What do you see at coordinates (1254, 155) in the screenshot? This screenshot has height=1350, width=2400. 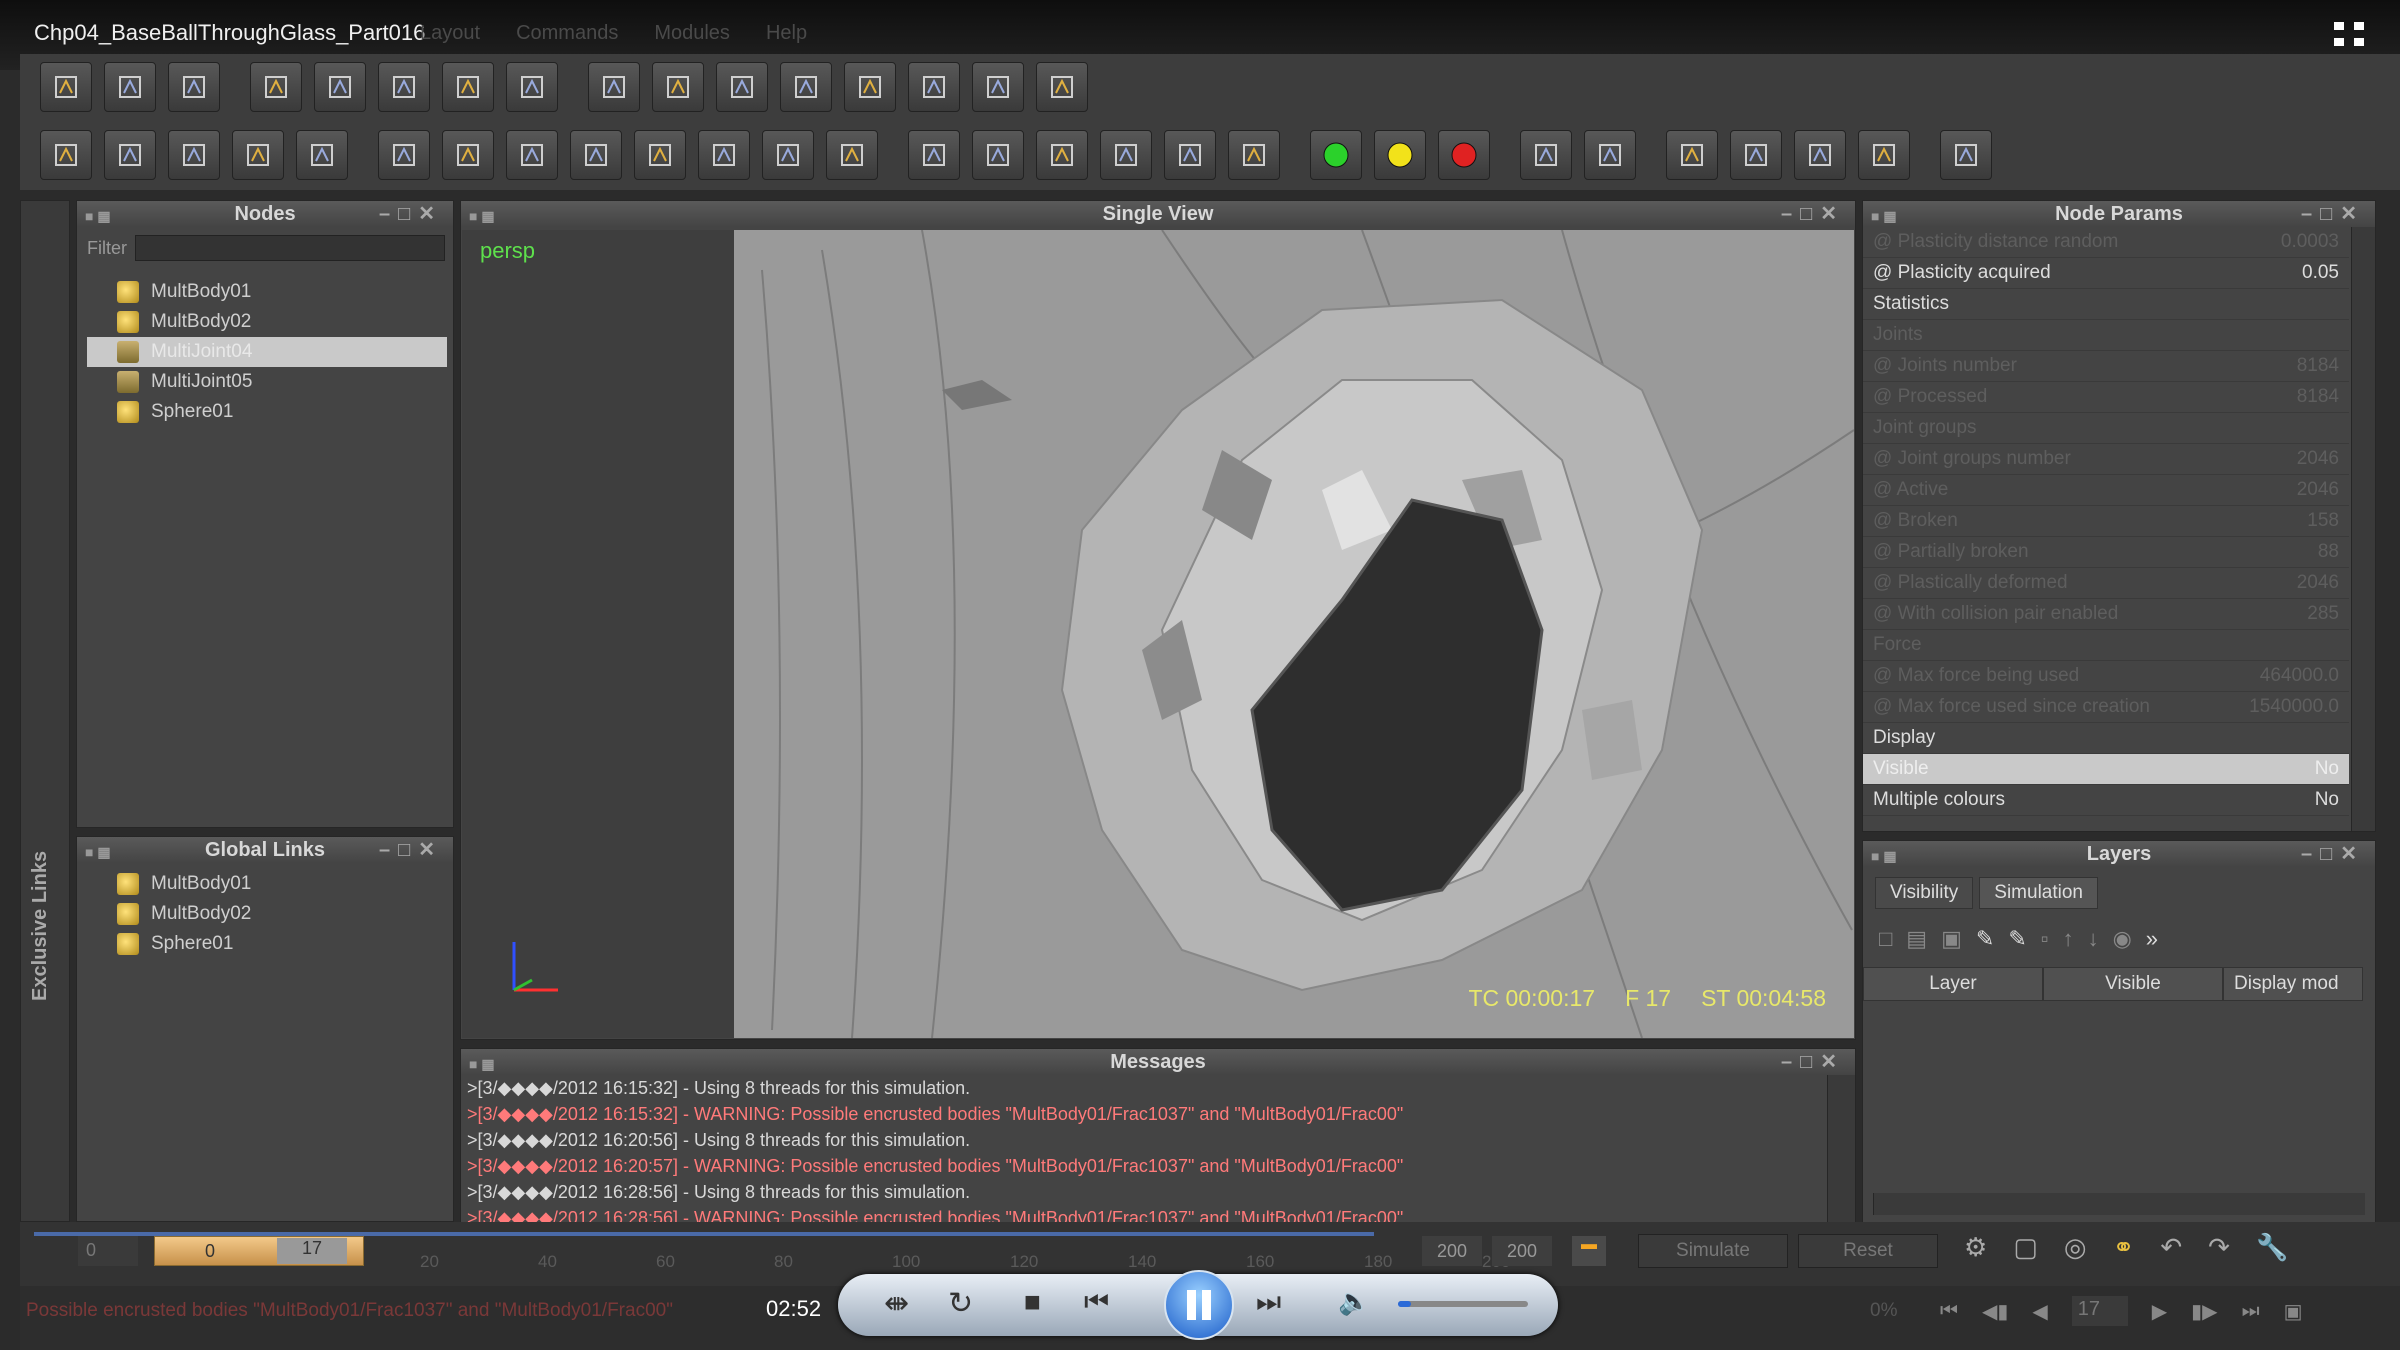 I see `box4-button` at bounding box center [1254, 155].